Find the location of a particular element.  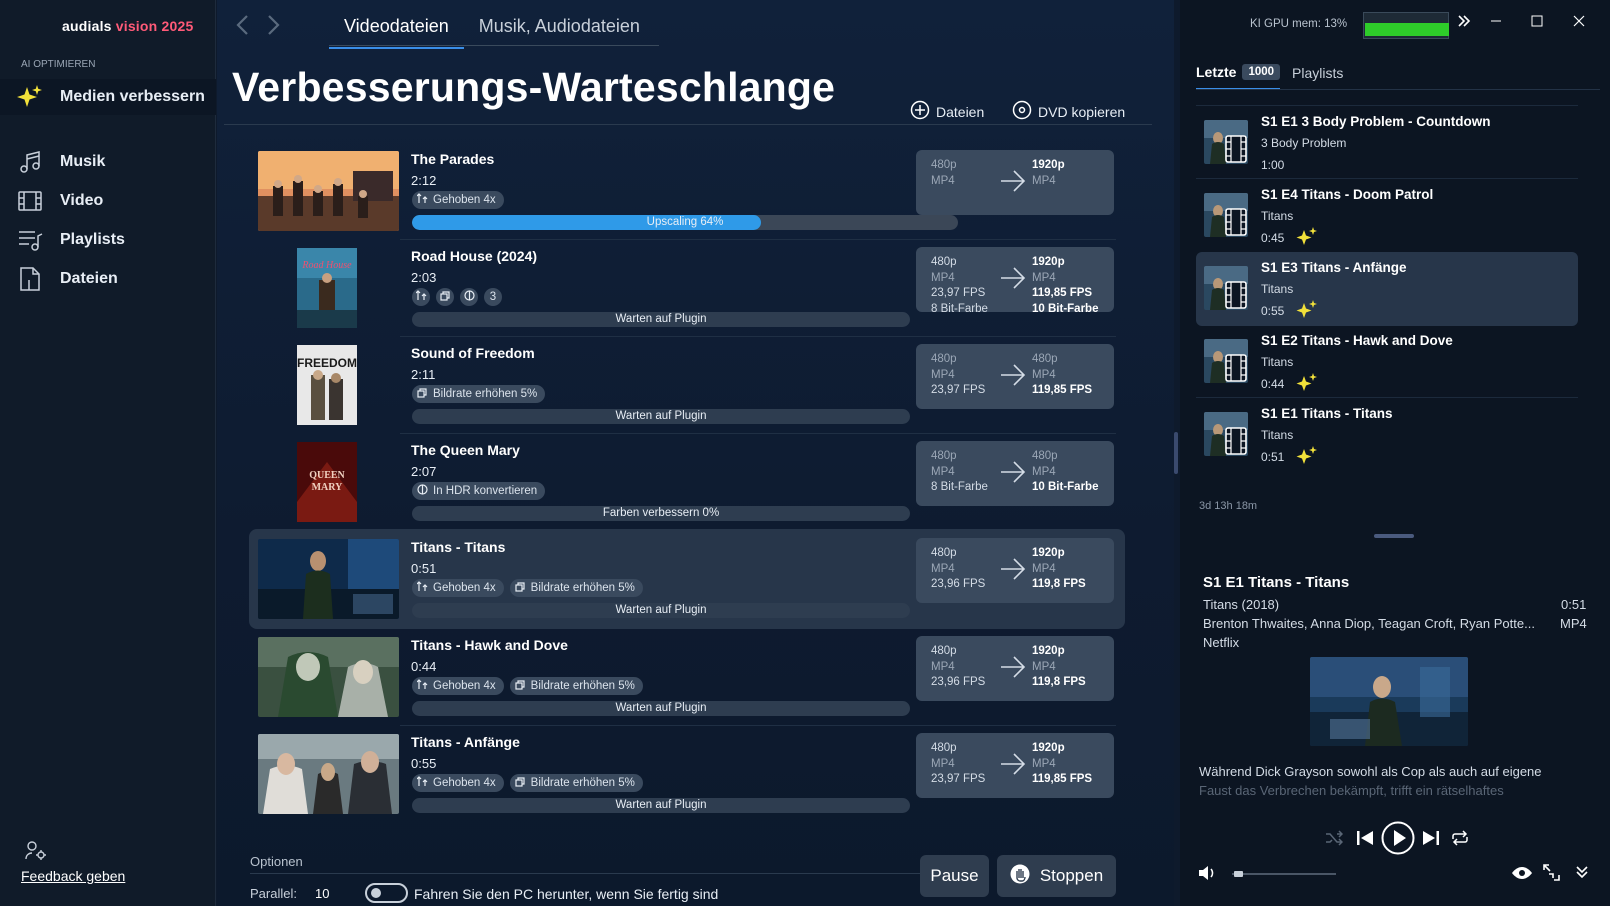

history-item: S1 E1 Titans - Titans Titans 0:51 is located at coordinates (1387, 435).